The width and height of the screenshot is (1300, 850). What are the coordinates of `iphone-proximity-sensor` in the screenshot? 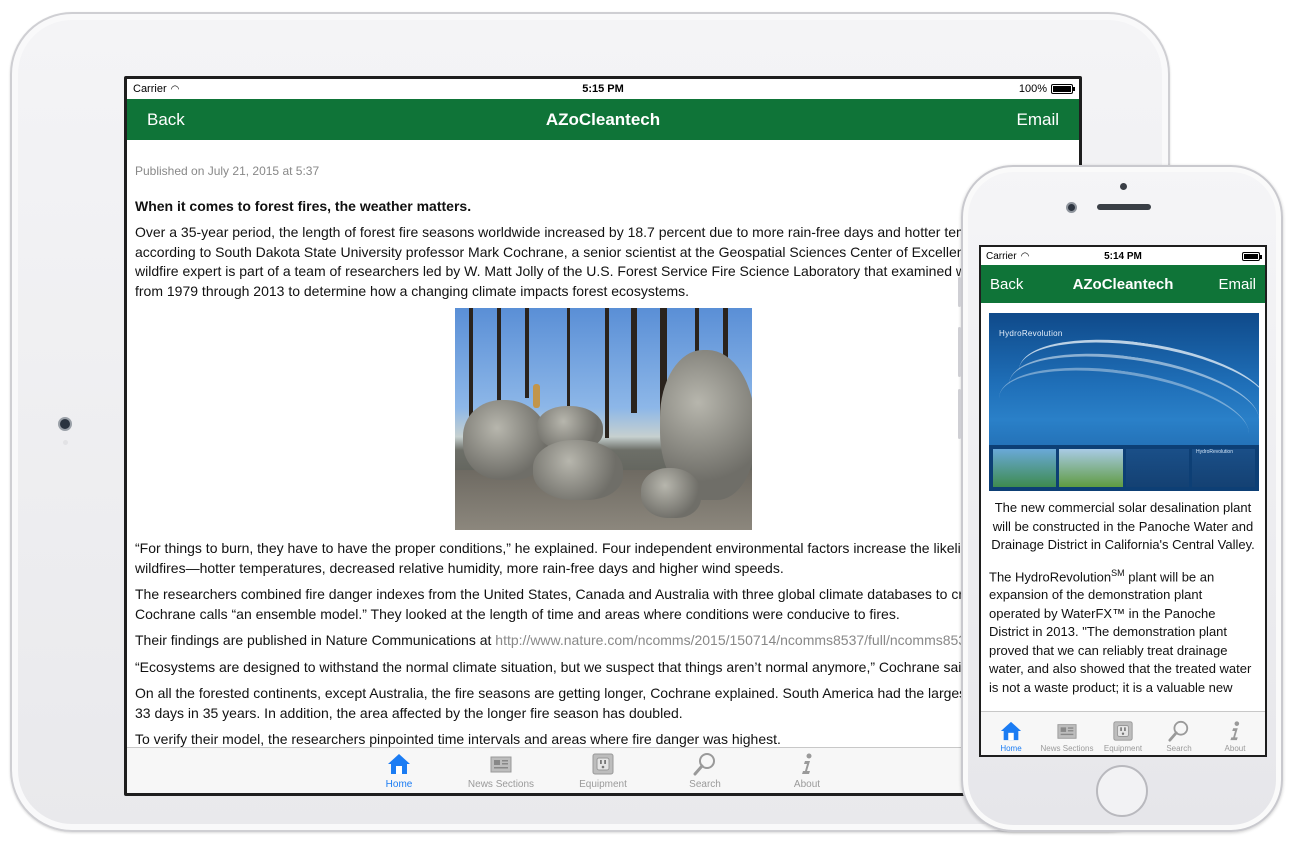 It's located at (1123, 186).